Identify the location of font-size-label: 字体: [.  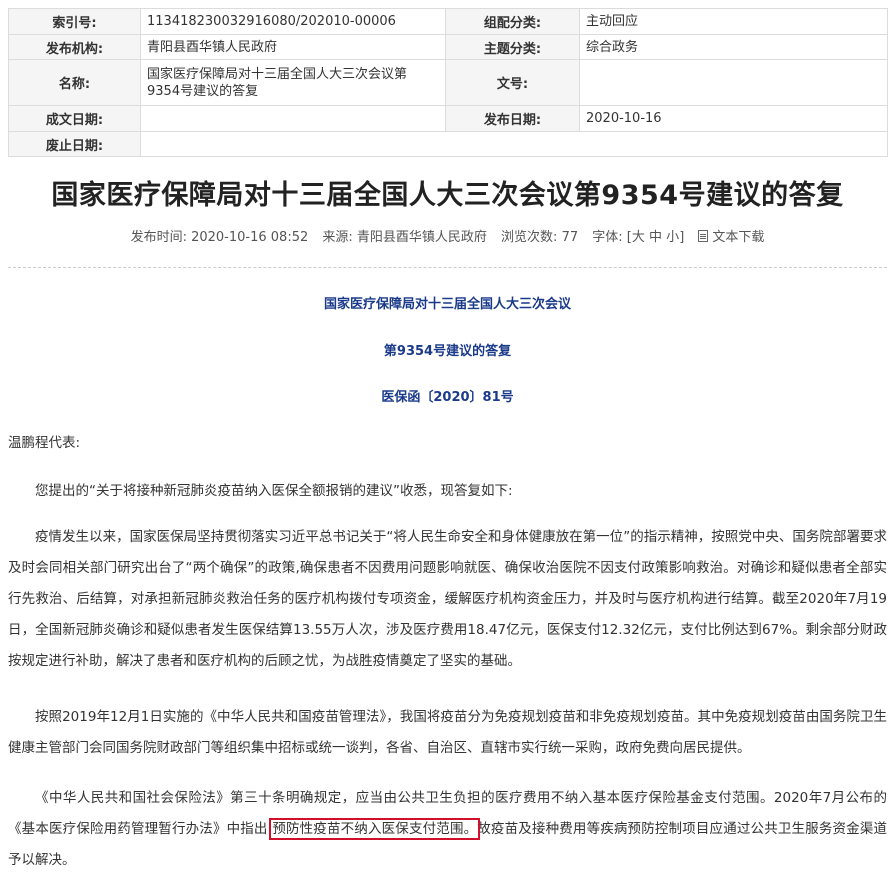
(612, 237).